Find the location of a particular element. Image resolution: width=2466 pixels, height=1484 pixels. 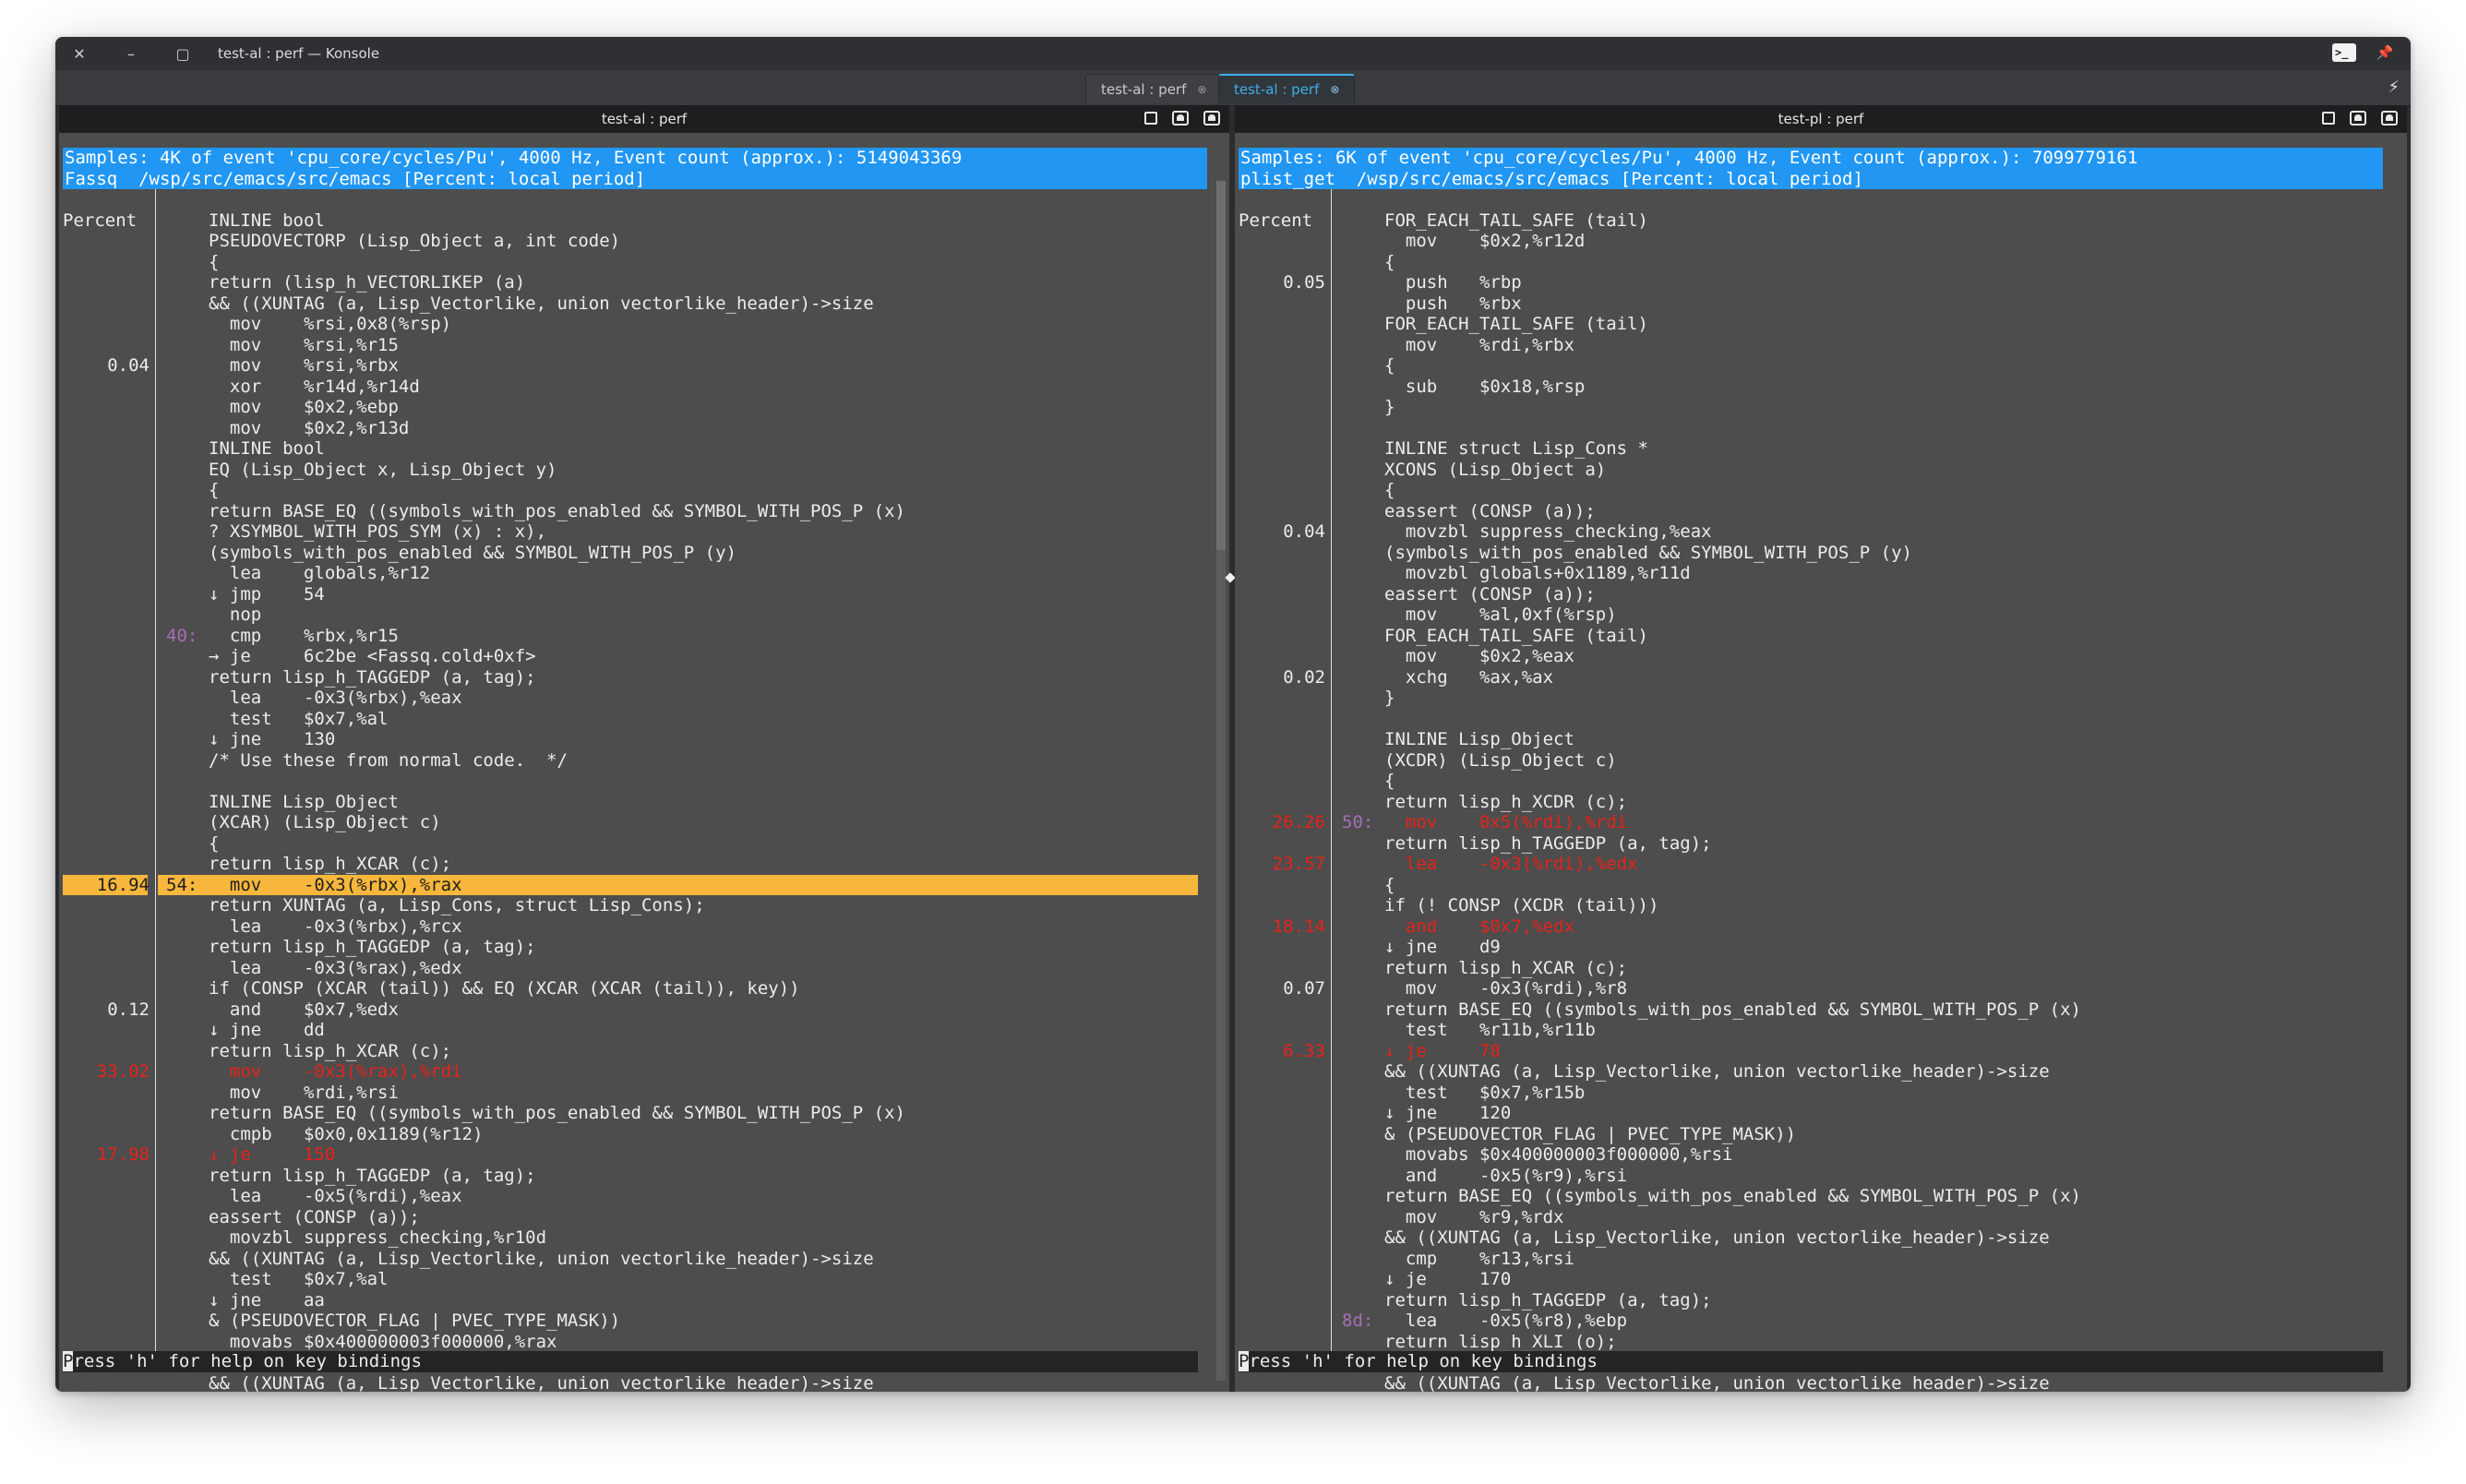

asm-line: test $0x7,%r15b is located at coordinates (1811, 1093).